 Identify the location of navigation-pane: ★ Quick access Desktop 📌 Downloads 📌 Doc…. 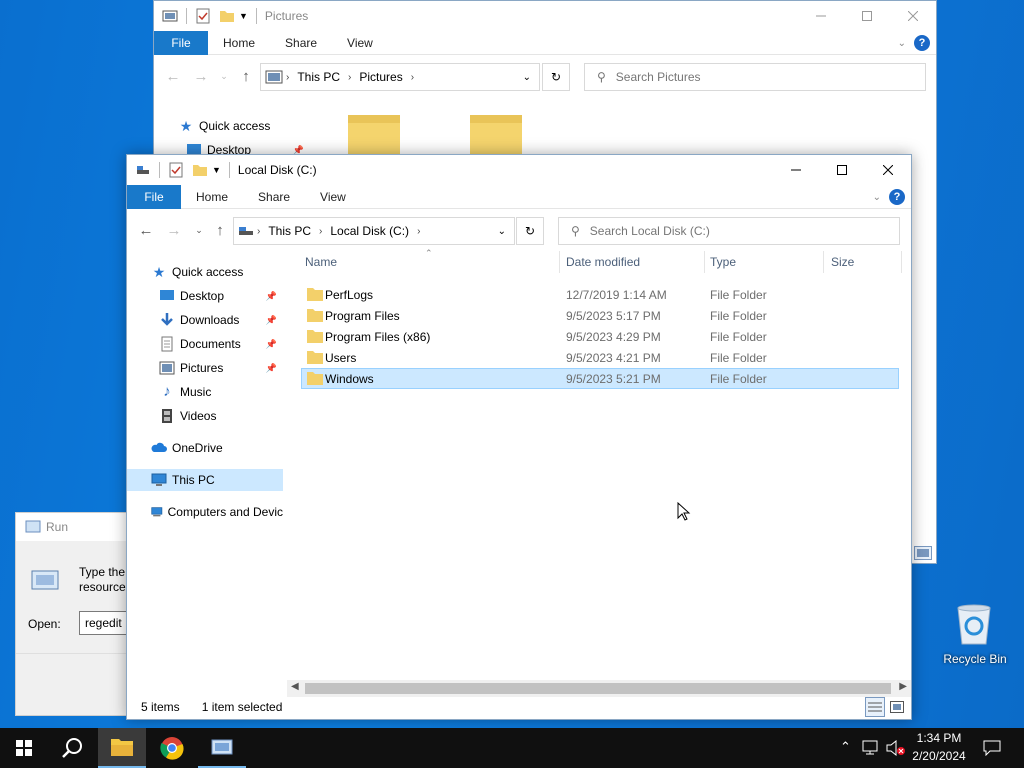
(205, 471).